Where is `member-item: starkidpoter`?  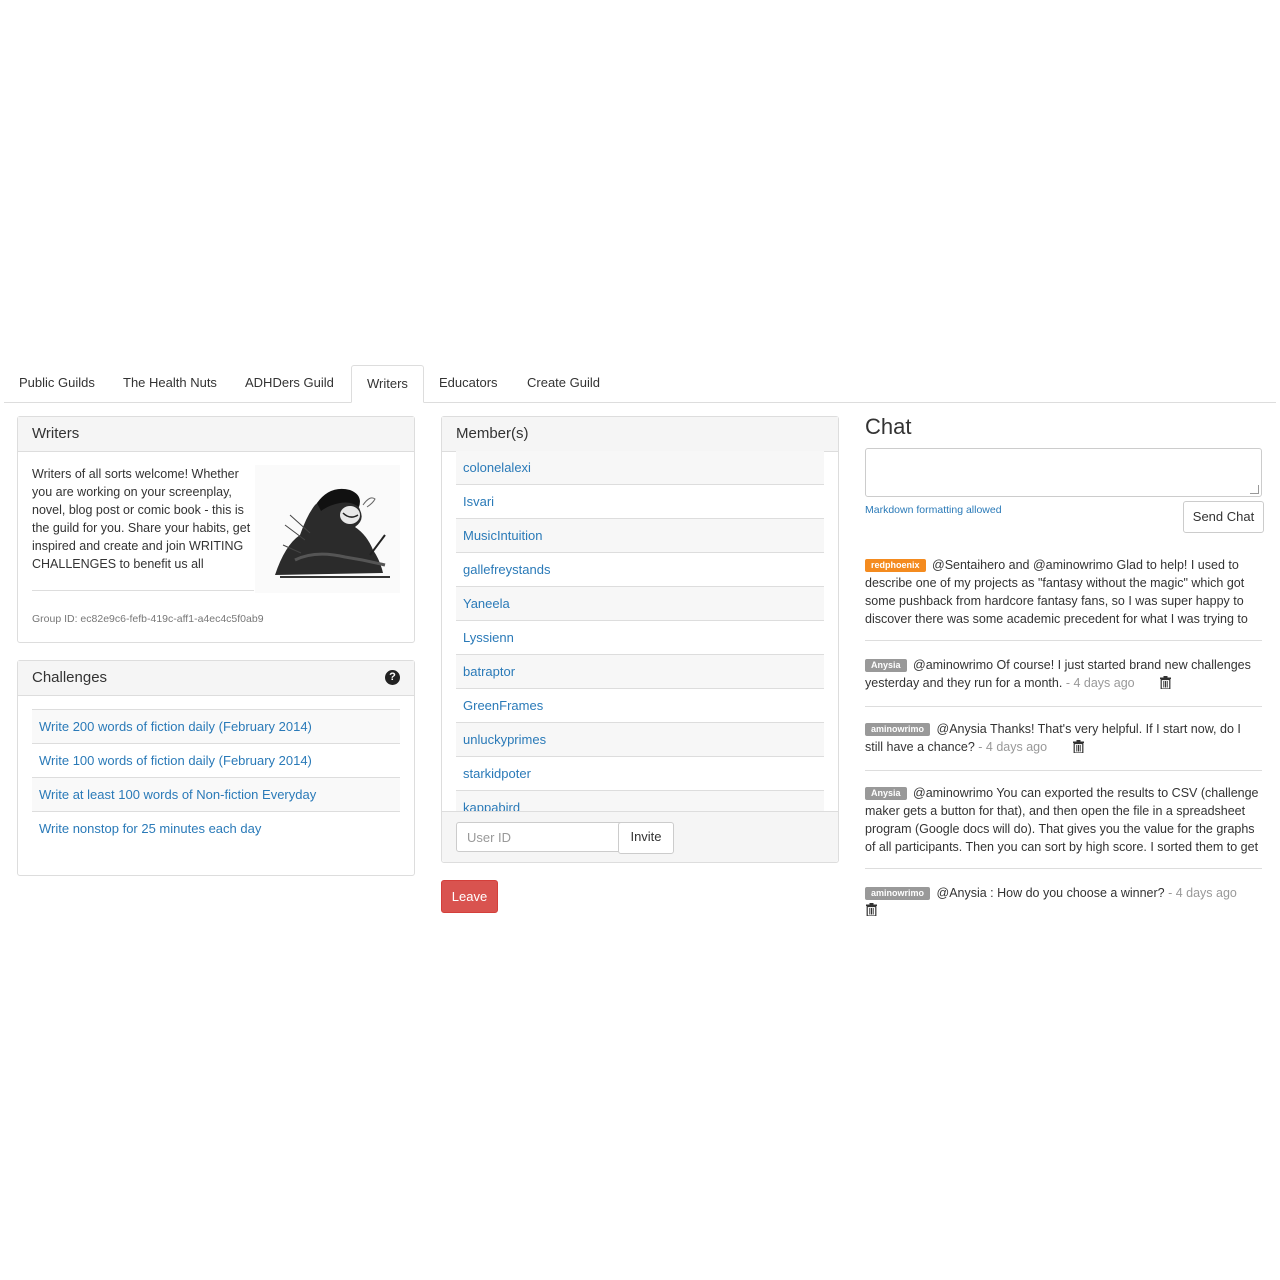
member-item: starkidpoter is located at coordinates (640, 774).